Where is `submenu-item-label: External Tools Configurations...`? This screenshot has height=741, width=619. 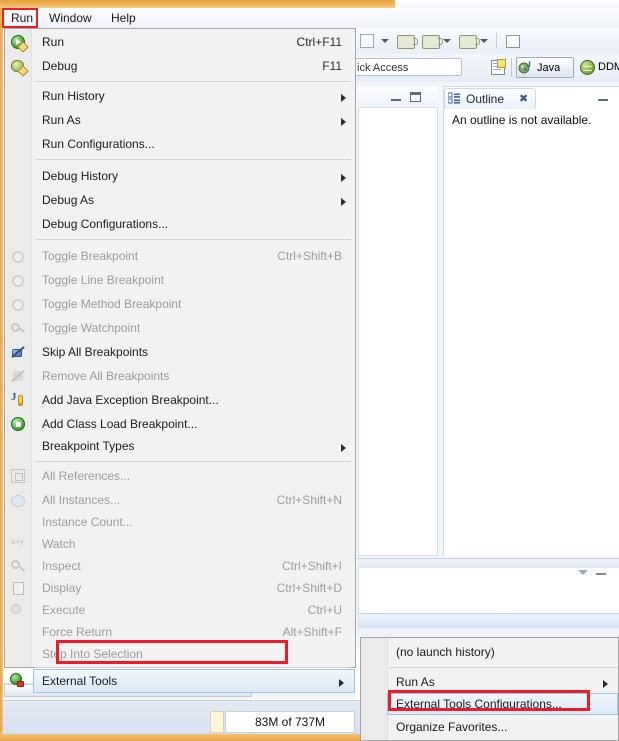 submenu-item-label: External Tools Configurations... is located at coordinates (479, 704).